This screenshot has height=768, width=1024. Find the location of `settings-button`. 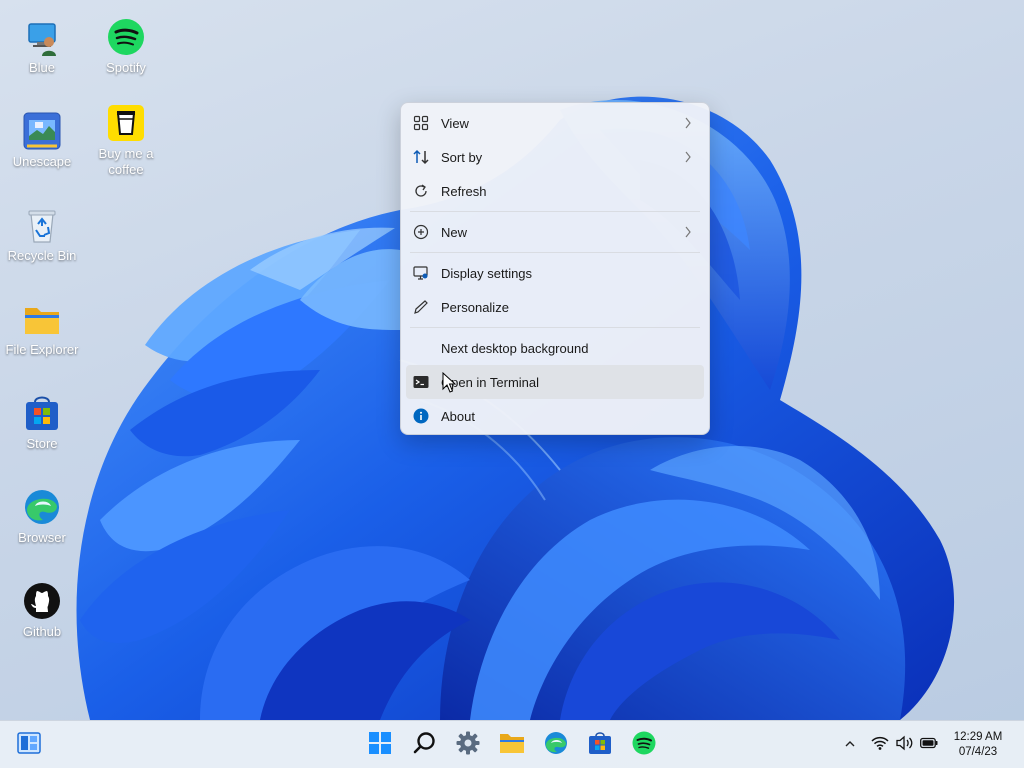

settings-button is located at coordinates (468, 745).